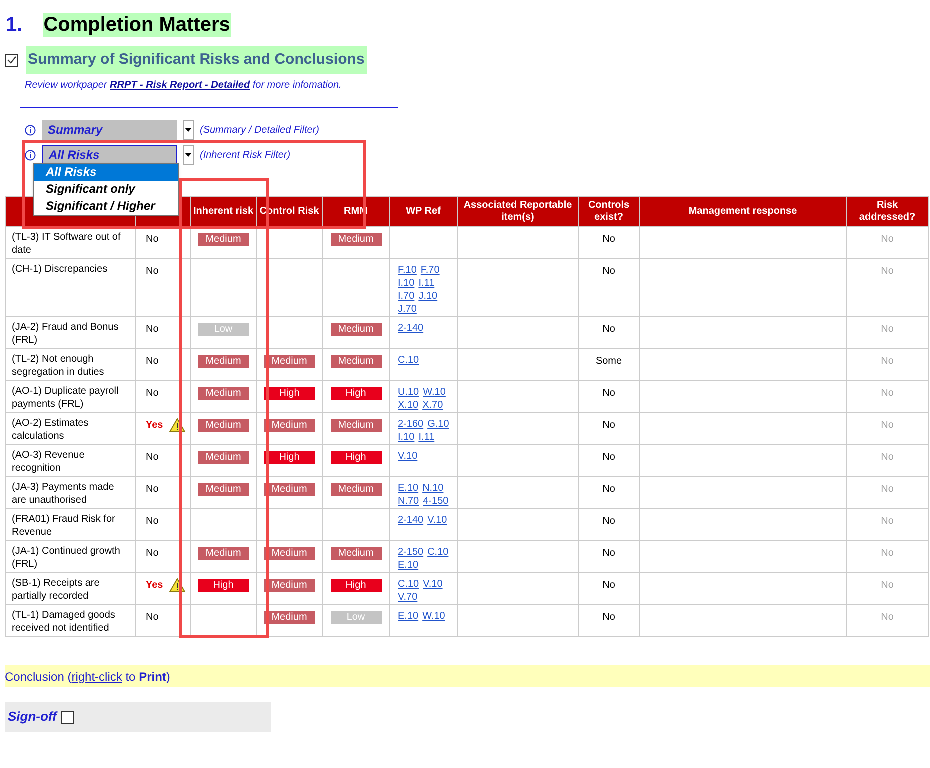  What do you see at coordinates (411, 424) in the screenshot?
I see `workpaper-ref-link: 2-160` at bounding box center [411, 424].